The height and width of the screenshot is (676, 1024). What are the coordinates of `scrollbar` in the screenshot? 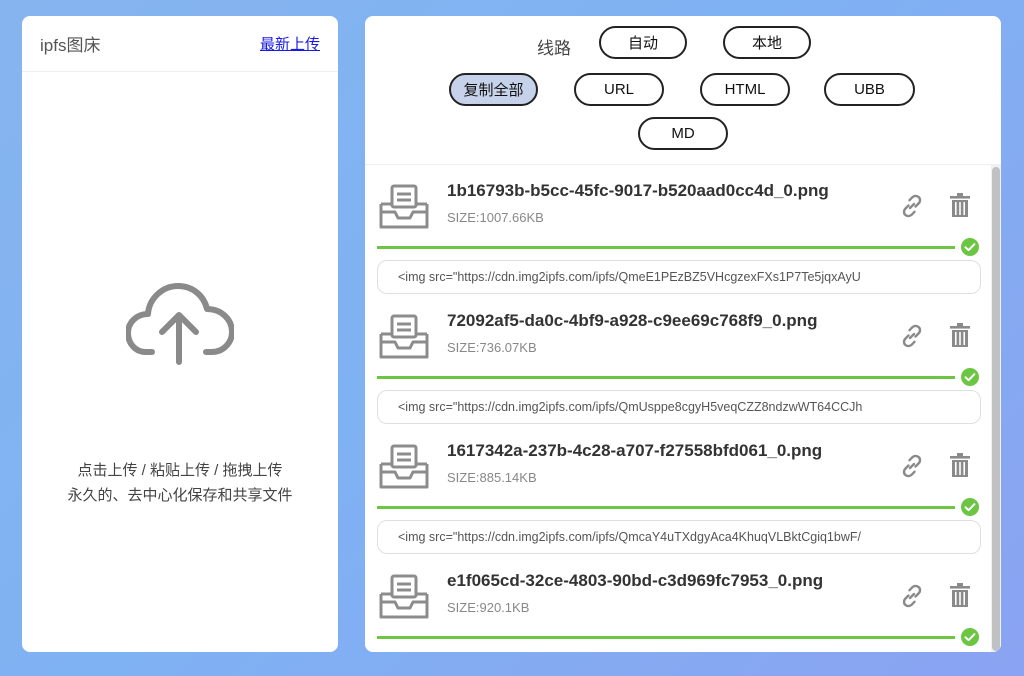 It's located at (996, 408).